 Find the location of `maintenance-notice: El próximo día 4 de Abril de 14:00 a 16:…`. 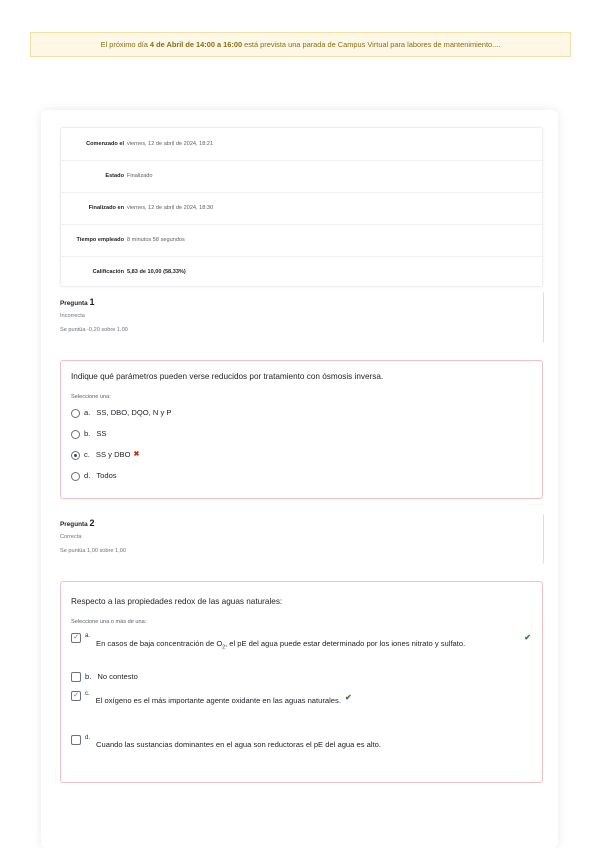

maintenance-notice: El próximo día 4 de Abril de 14:00 a 16:… is located at coordinates (300, 44).